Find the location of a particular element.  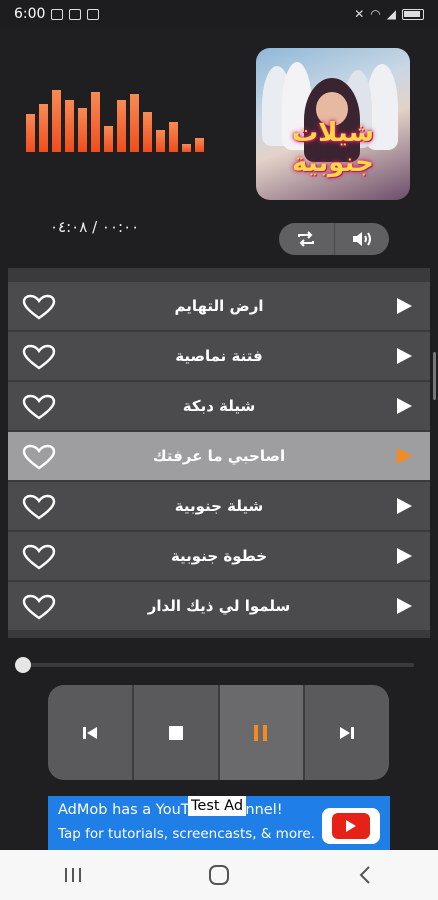

album-cover: شيلات جنوبية is located at coordinates (333, 124).